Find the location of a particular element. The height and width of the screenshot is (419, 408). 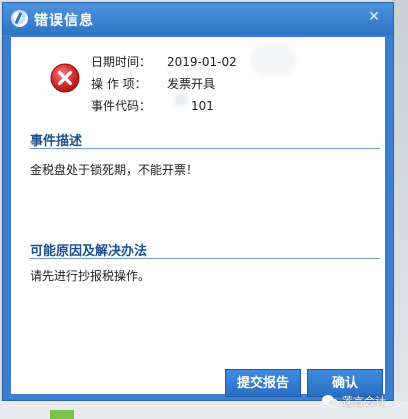

operation-label: 操 作 项： is located at coordinates (119, 84).